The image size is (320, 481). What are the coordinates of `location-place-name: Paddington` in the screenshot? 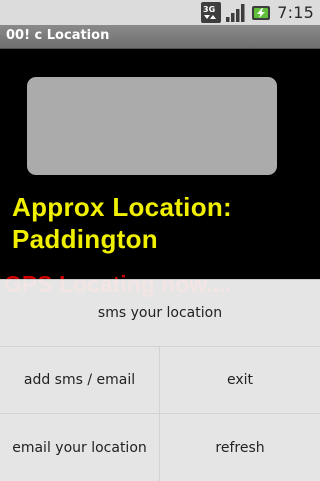 It's located at (85, 239).